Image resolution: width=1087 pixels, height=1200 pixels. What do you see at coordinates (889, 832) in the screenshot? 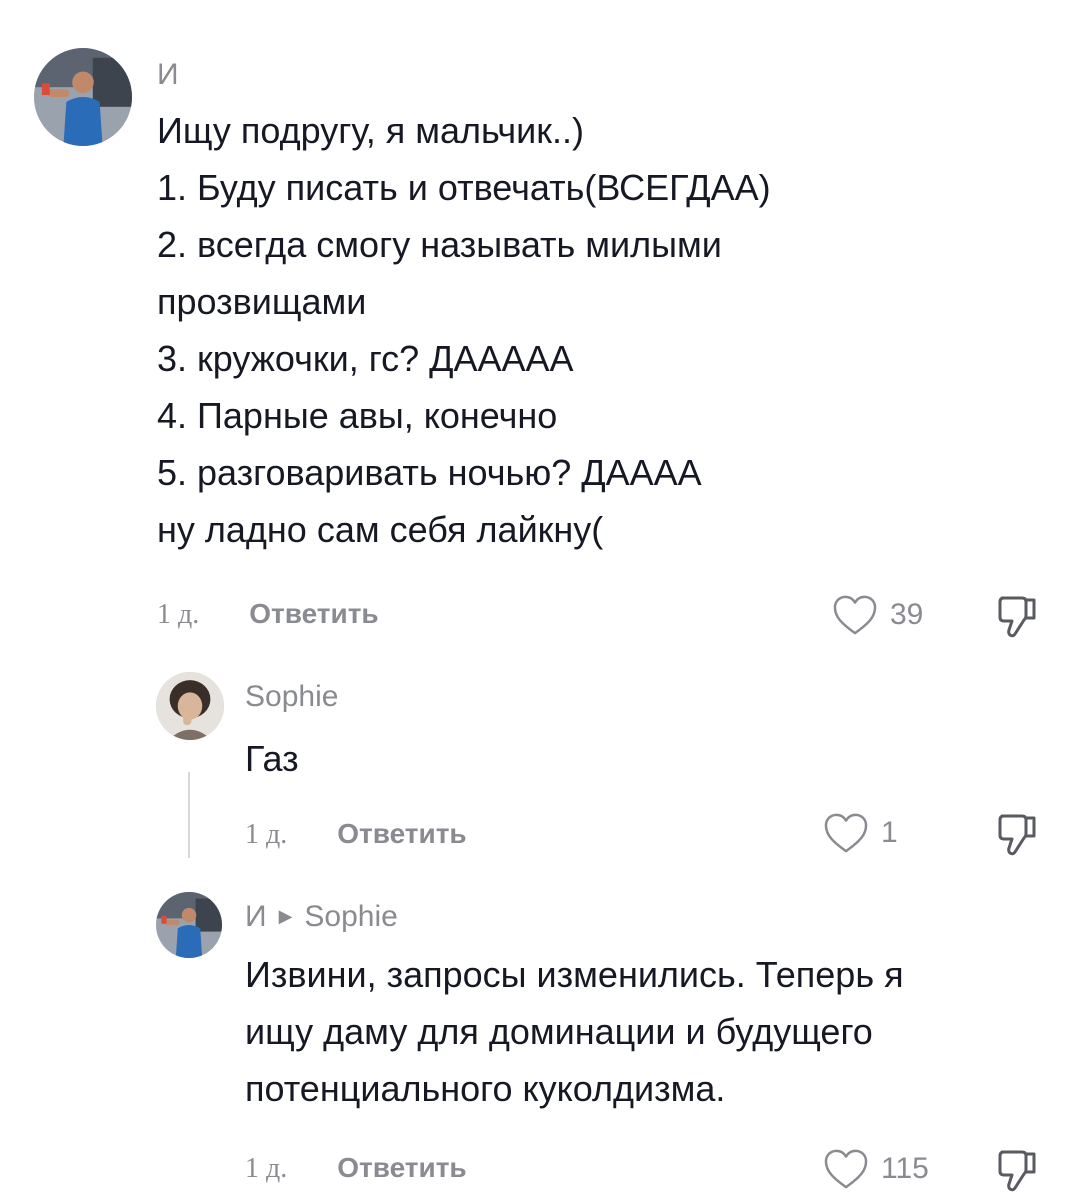
I see `like-count: 1` at bounding box center [889, 832].